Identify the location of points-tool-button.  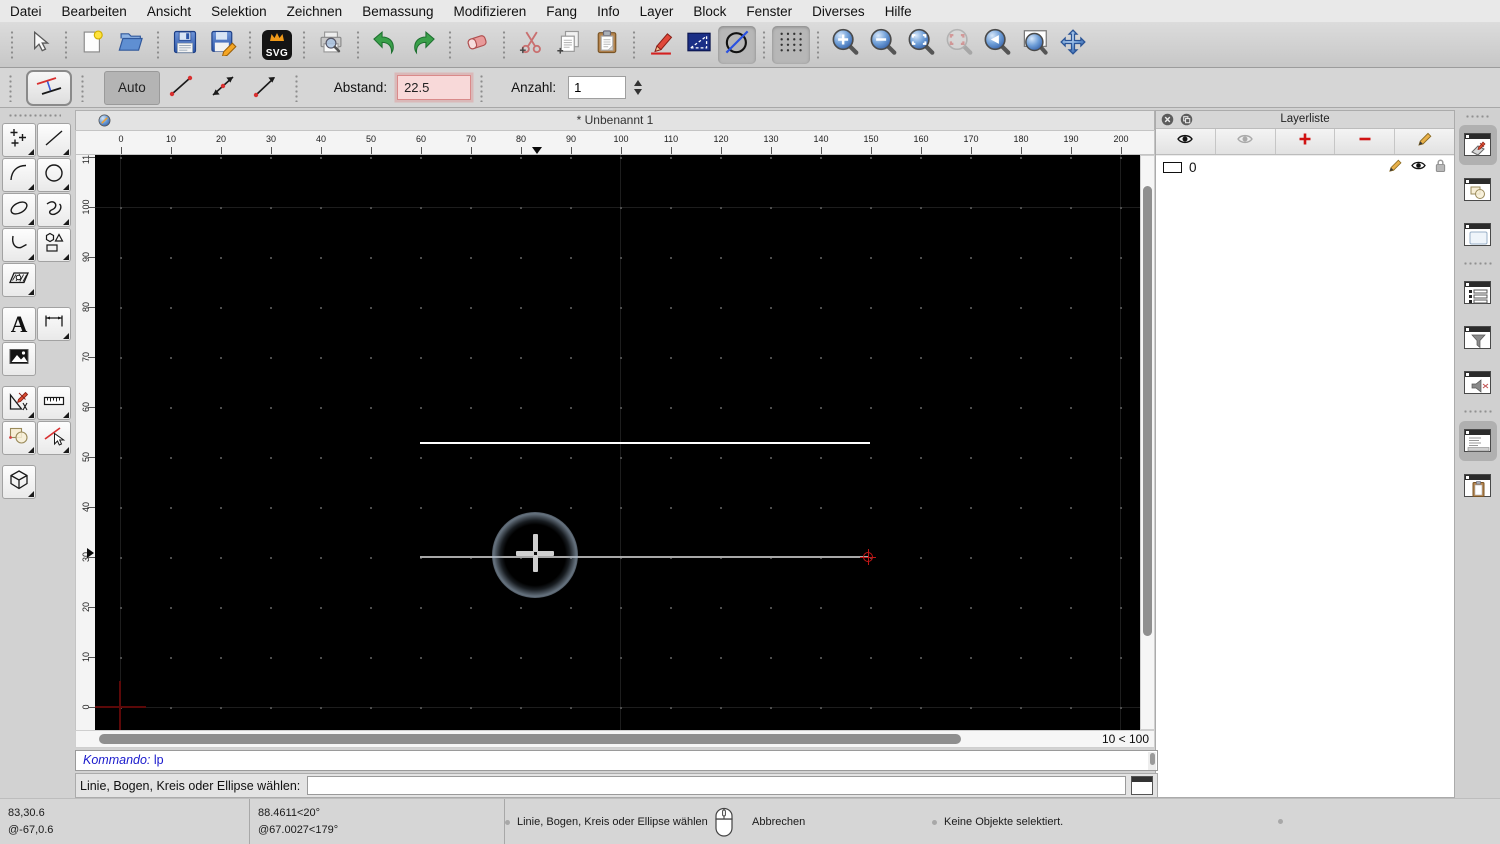
(19, 140).